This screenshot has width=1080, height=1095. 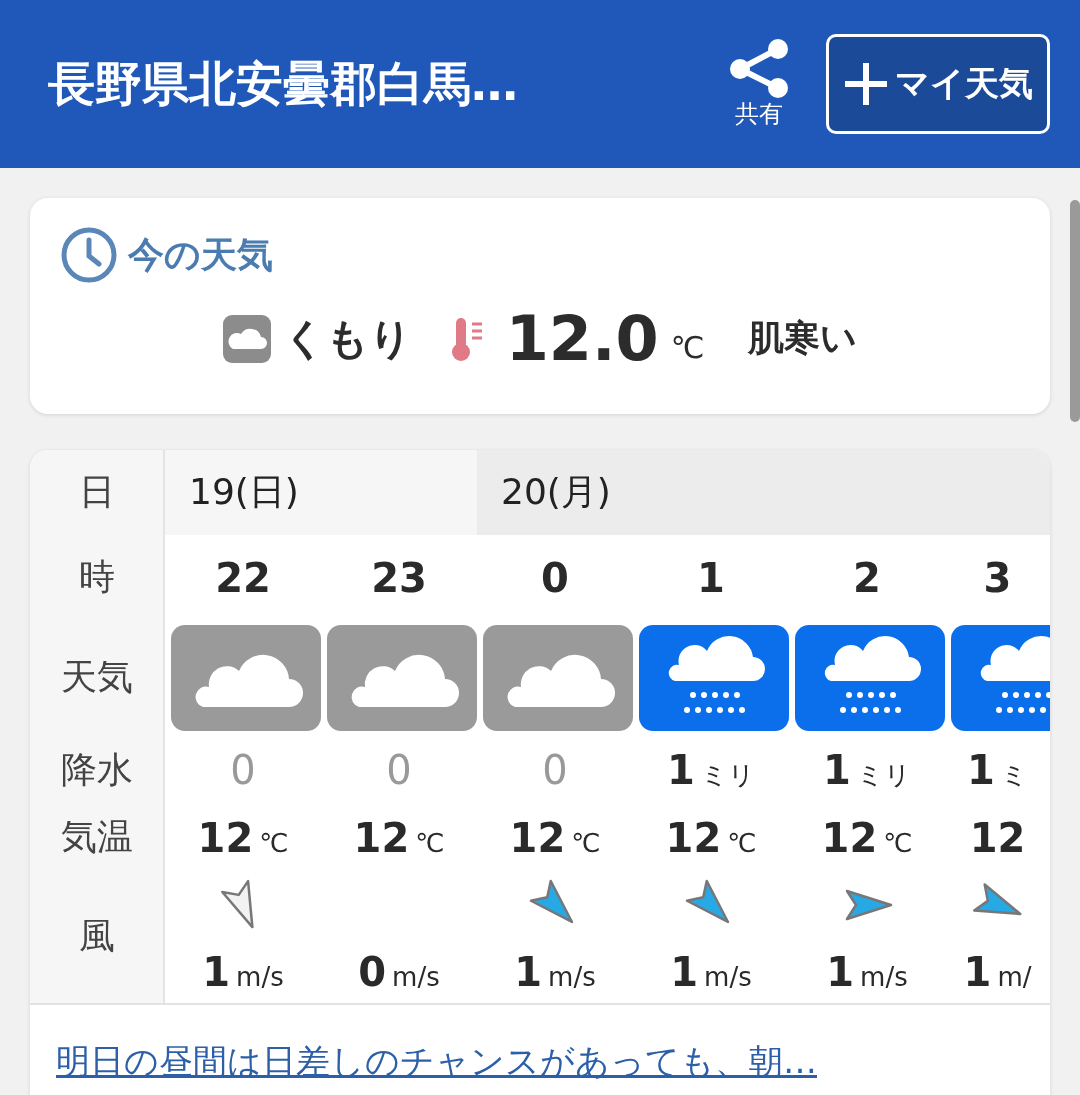 I want to click on row-label: 日, so click(x=96, y=492).